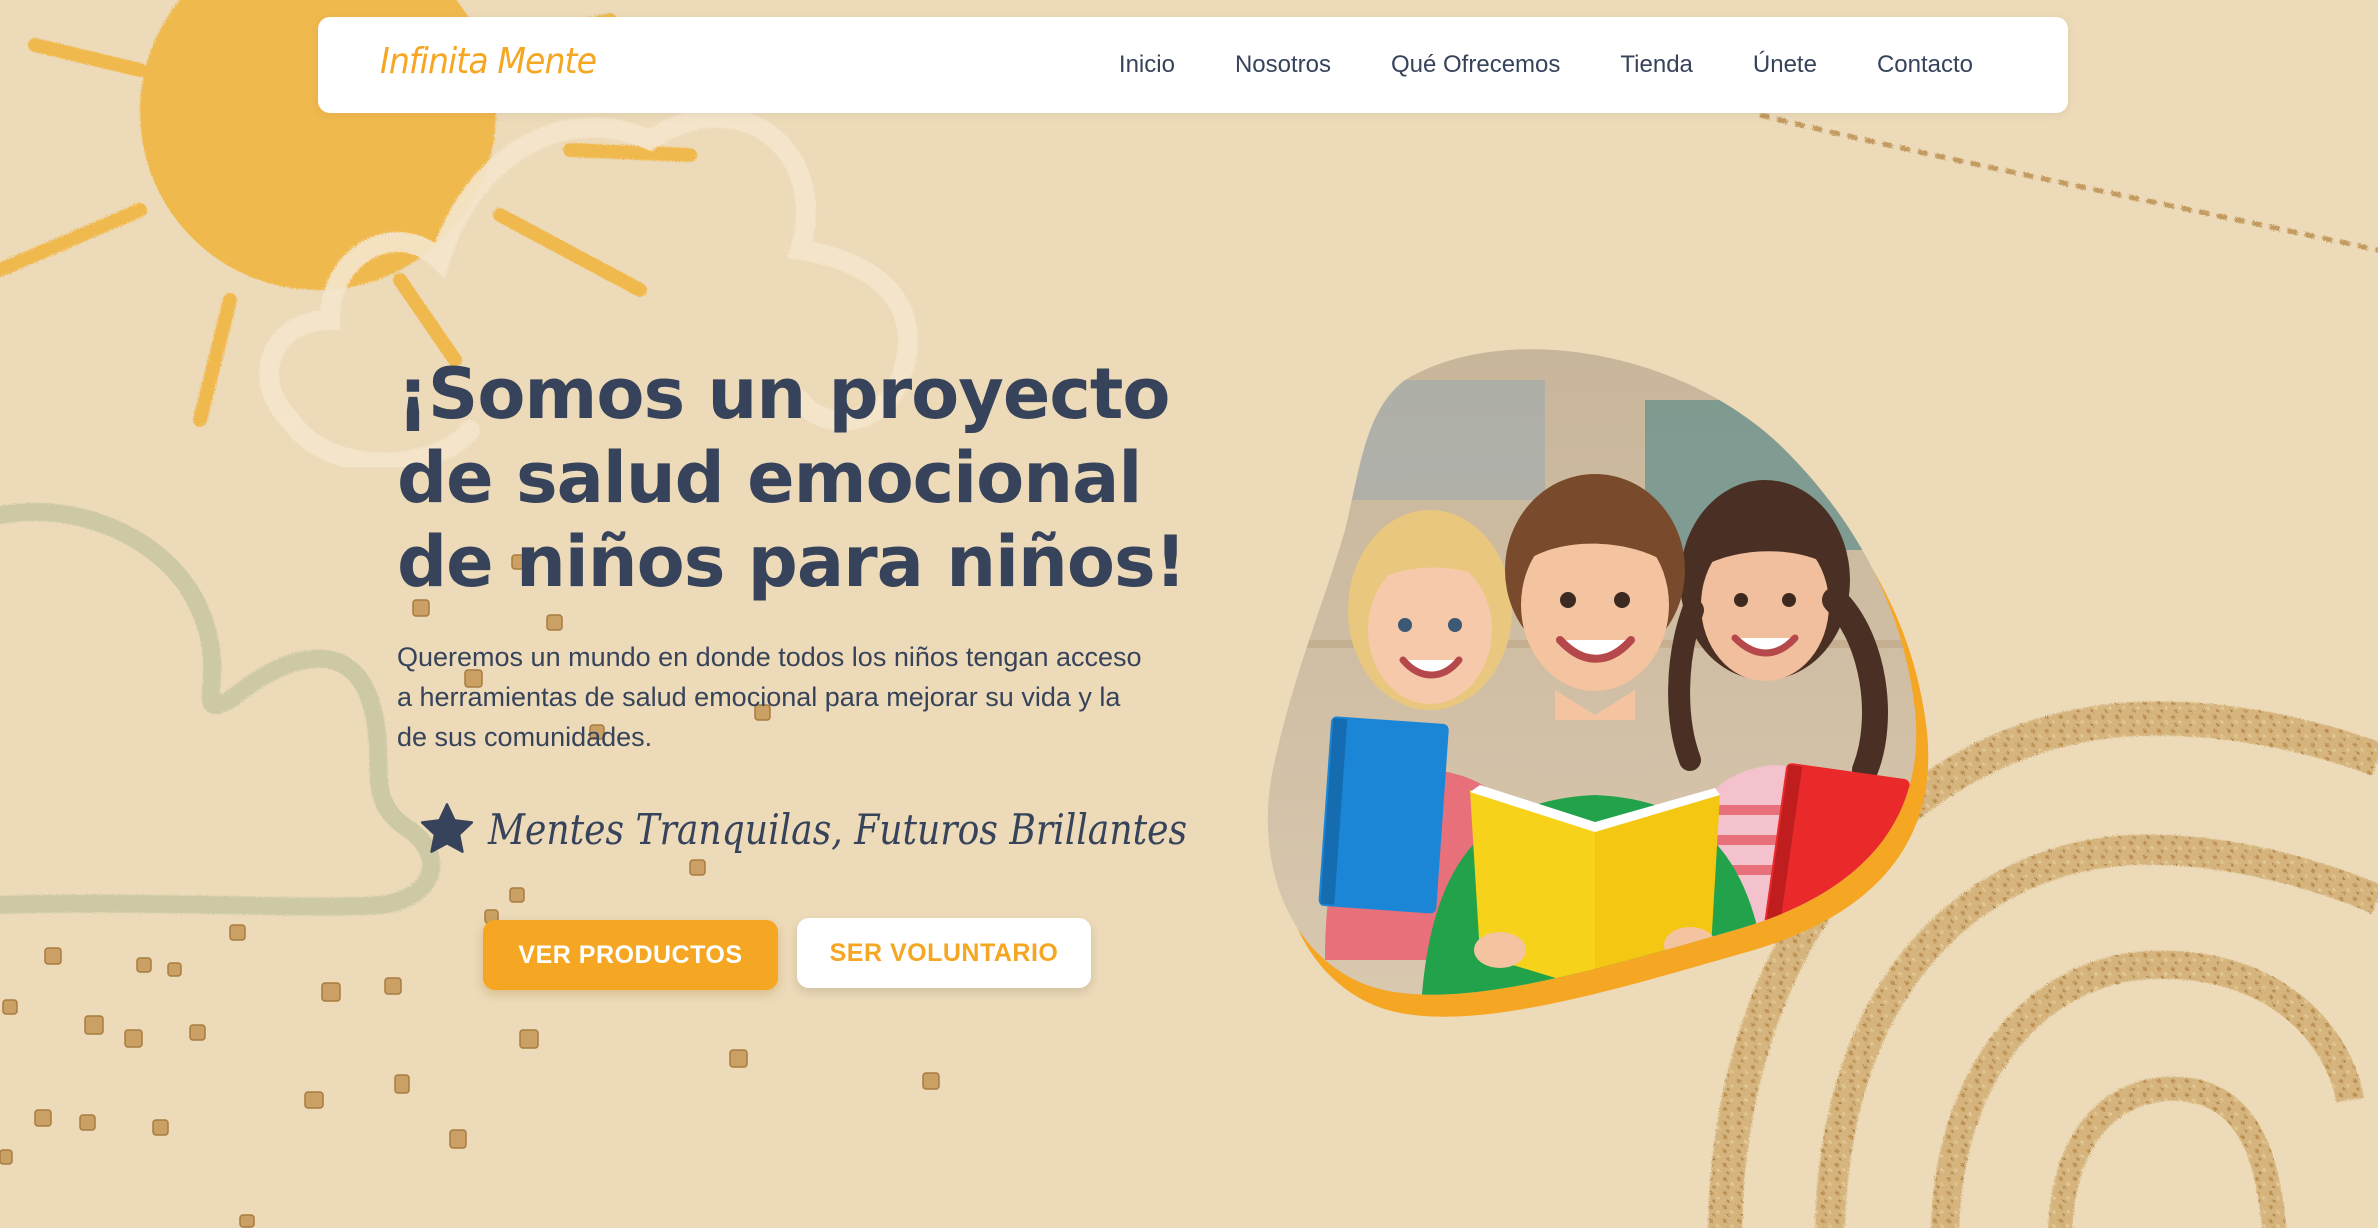 This screenshot has height=1228, width=2378. I want to click on ver-productos-button: VER PRODUCTOS, so click(630, 955).